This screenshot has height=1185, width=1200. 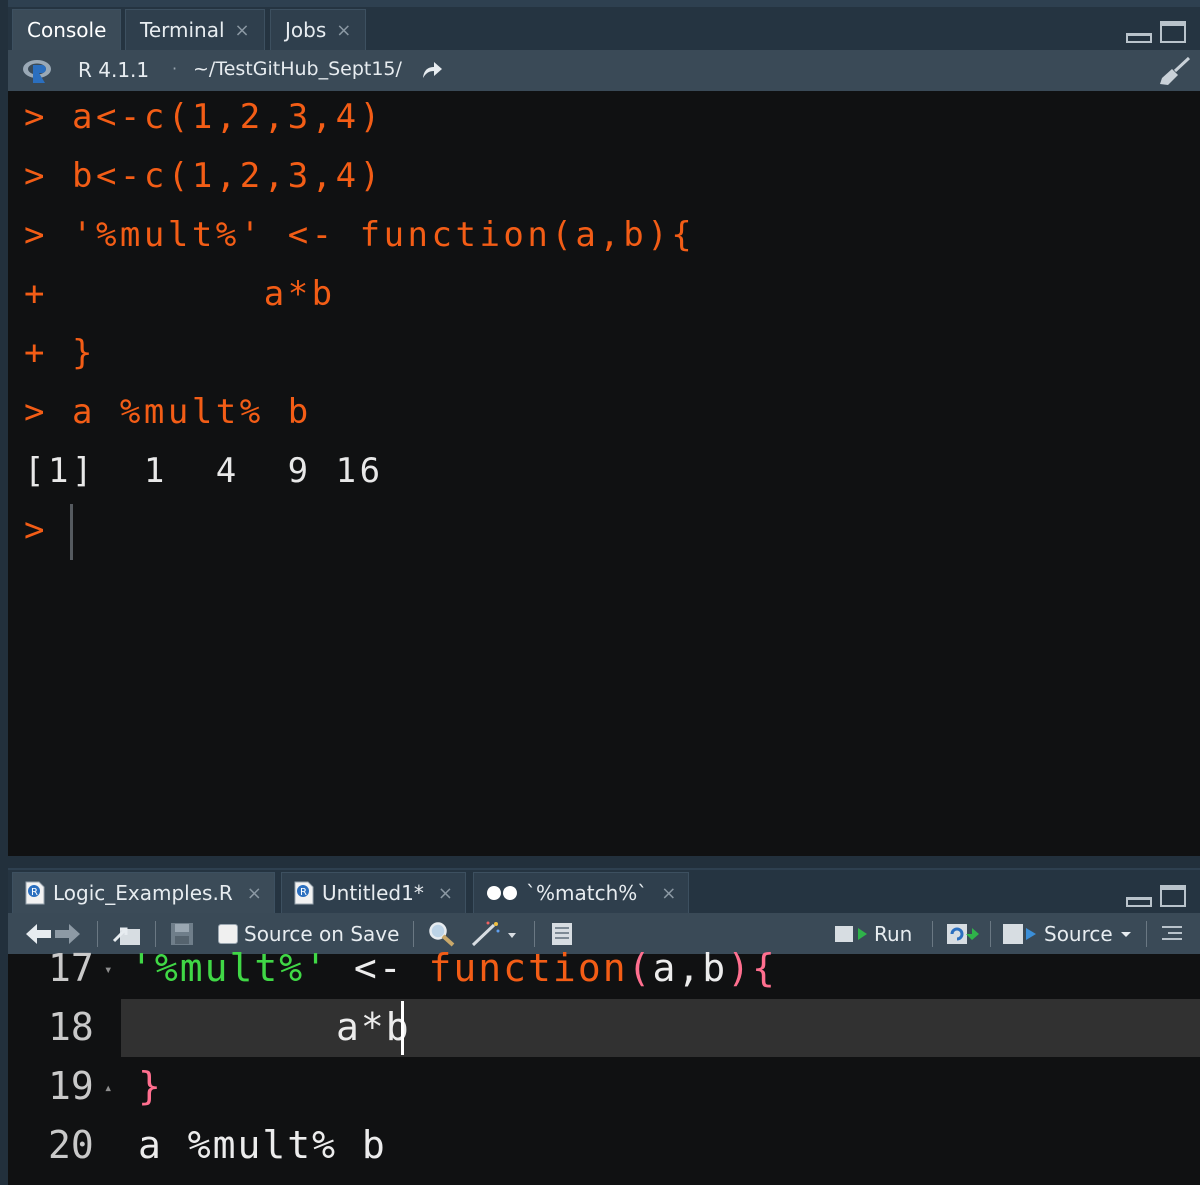 I want to click on search-icon, so click(x=442, y=934).